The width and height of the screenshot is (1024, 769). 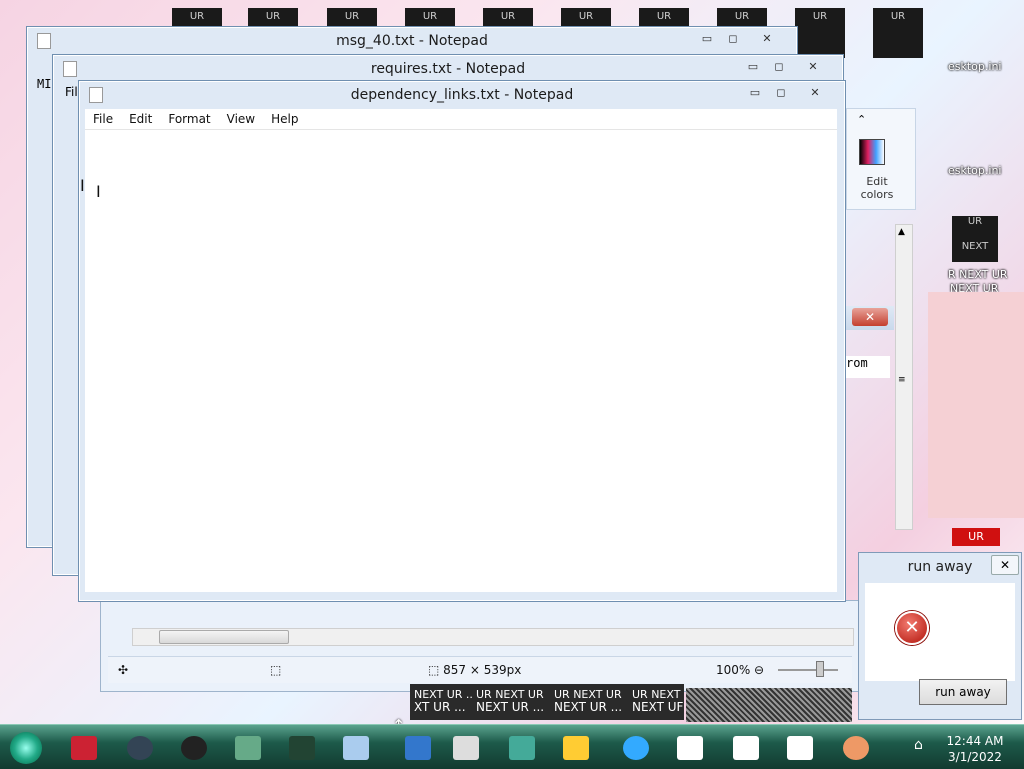 I want to click on network-icon: ⌂, so click(x=918, y=745).